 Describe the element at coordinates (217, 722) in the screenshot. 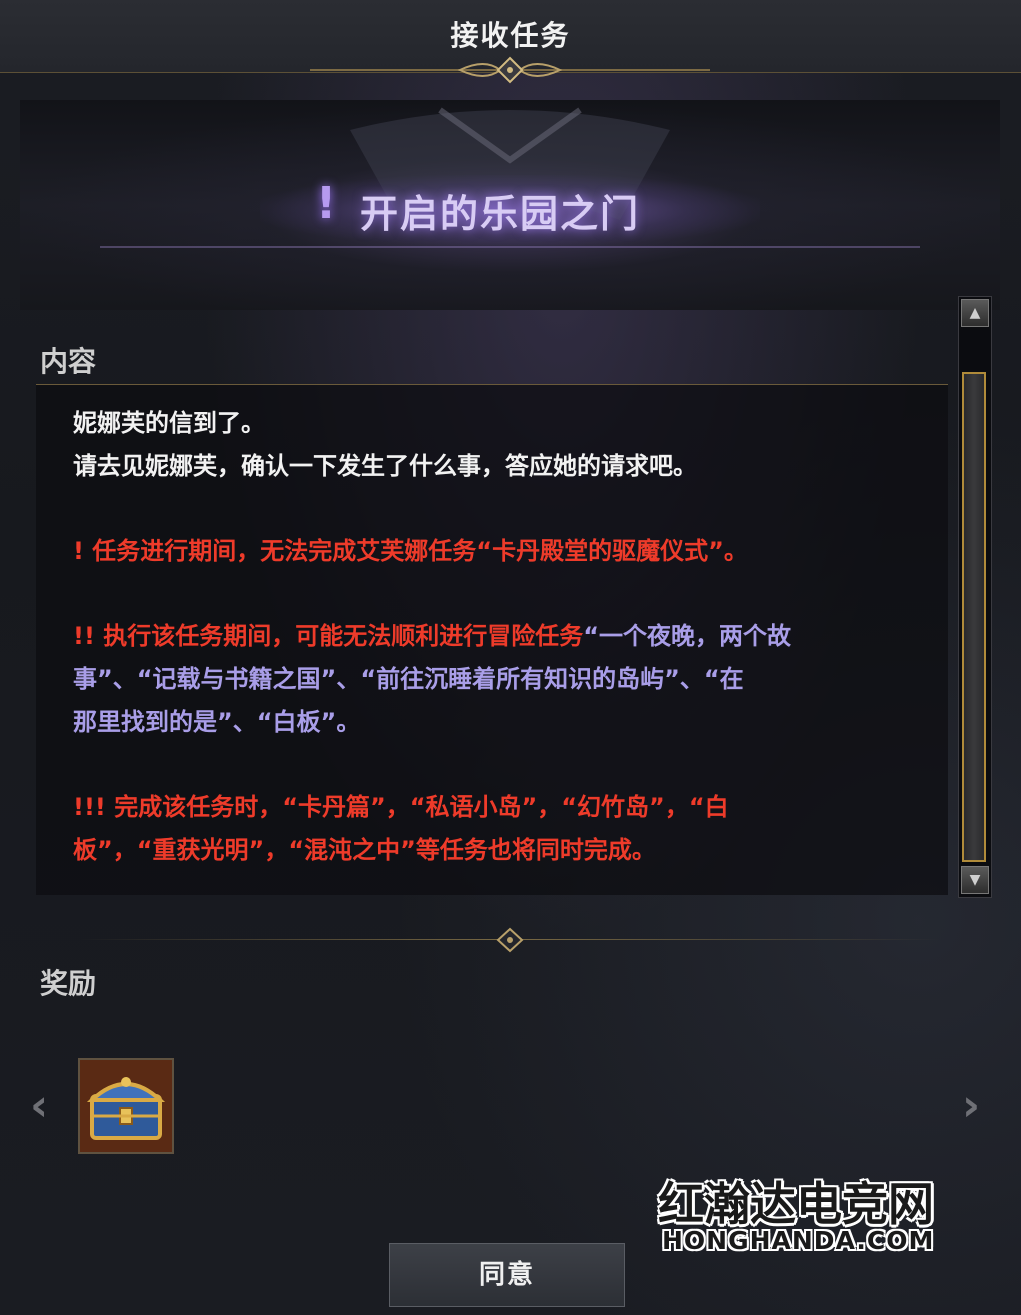

I see `quest-names: 那里找到的是”、“白板”。` at that location.